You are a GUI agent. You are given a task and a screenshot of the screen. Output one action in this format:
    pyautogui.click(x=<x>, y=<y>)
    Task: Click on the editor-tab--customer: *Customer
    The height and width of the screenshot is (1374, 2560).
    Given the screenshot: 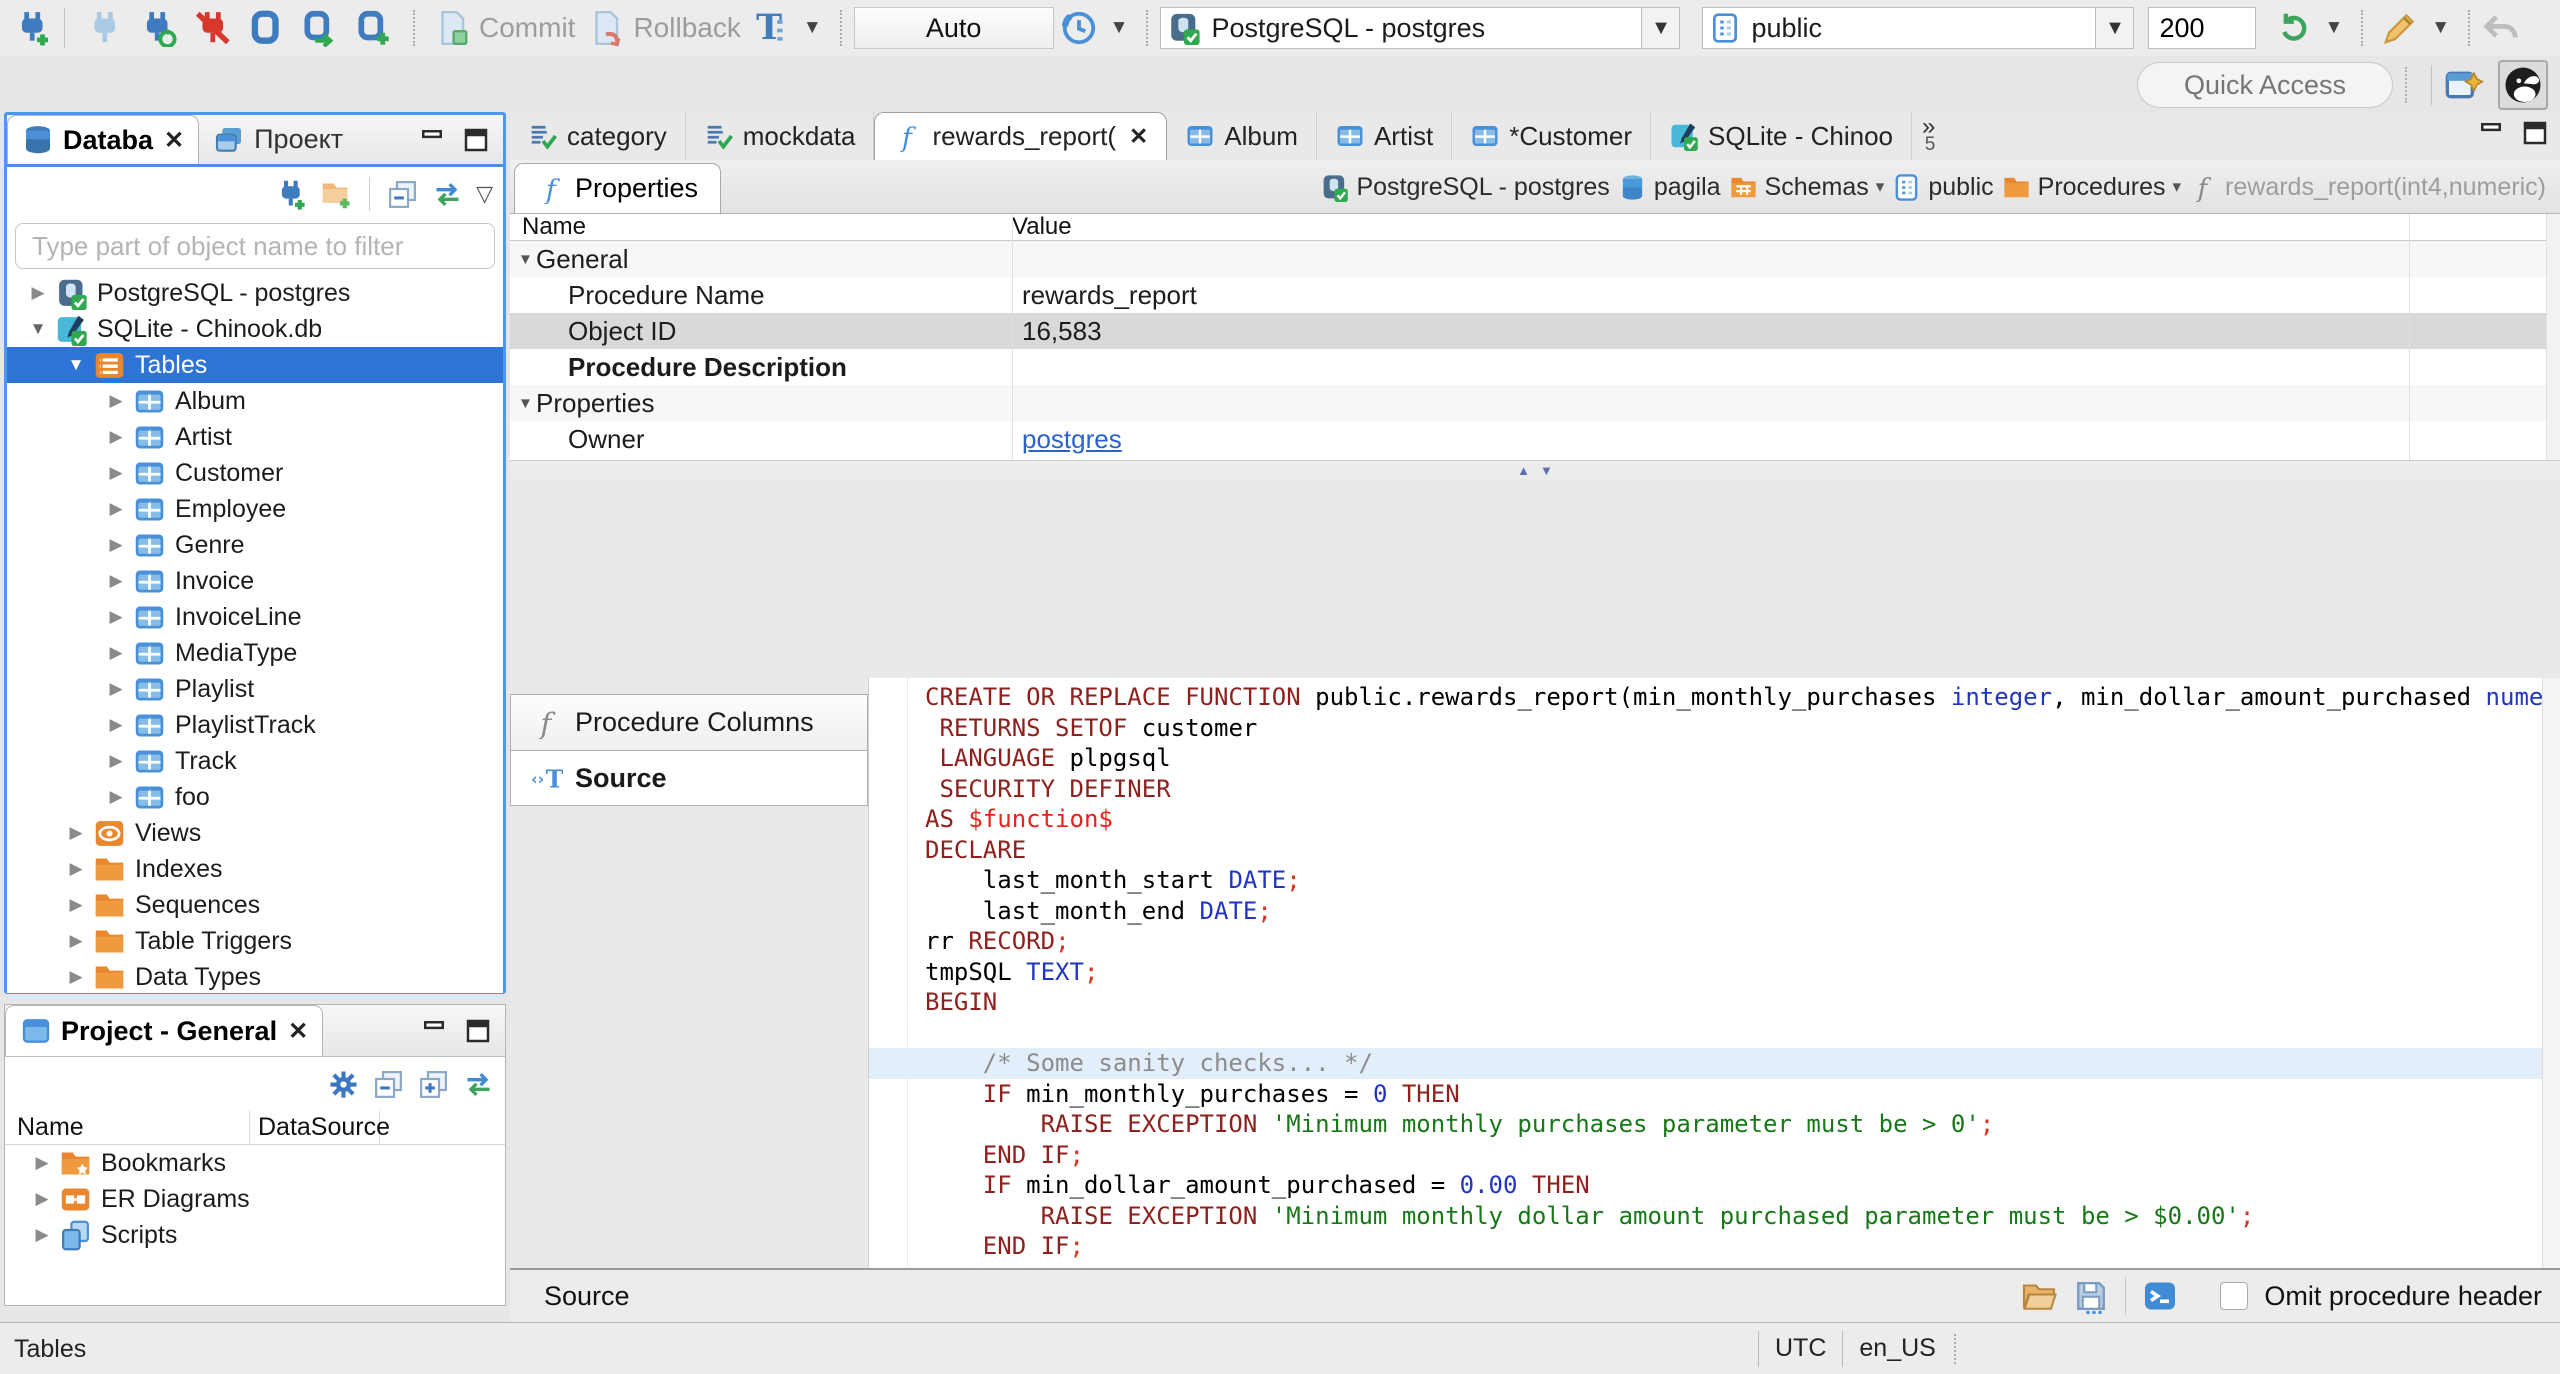 What is the action you would take?
    pyautogui.click(x=1552, y=136)
    